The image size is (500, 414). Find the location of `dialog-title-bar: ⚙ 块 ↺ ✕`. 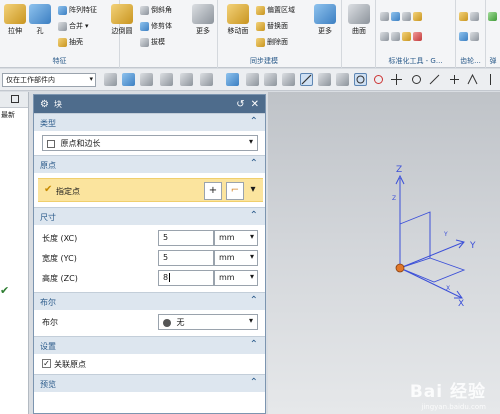

dialog-title-bar: ⚙ 块 ↺ ✕ is located at coordinates (149, 104).